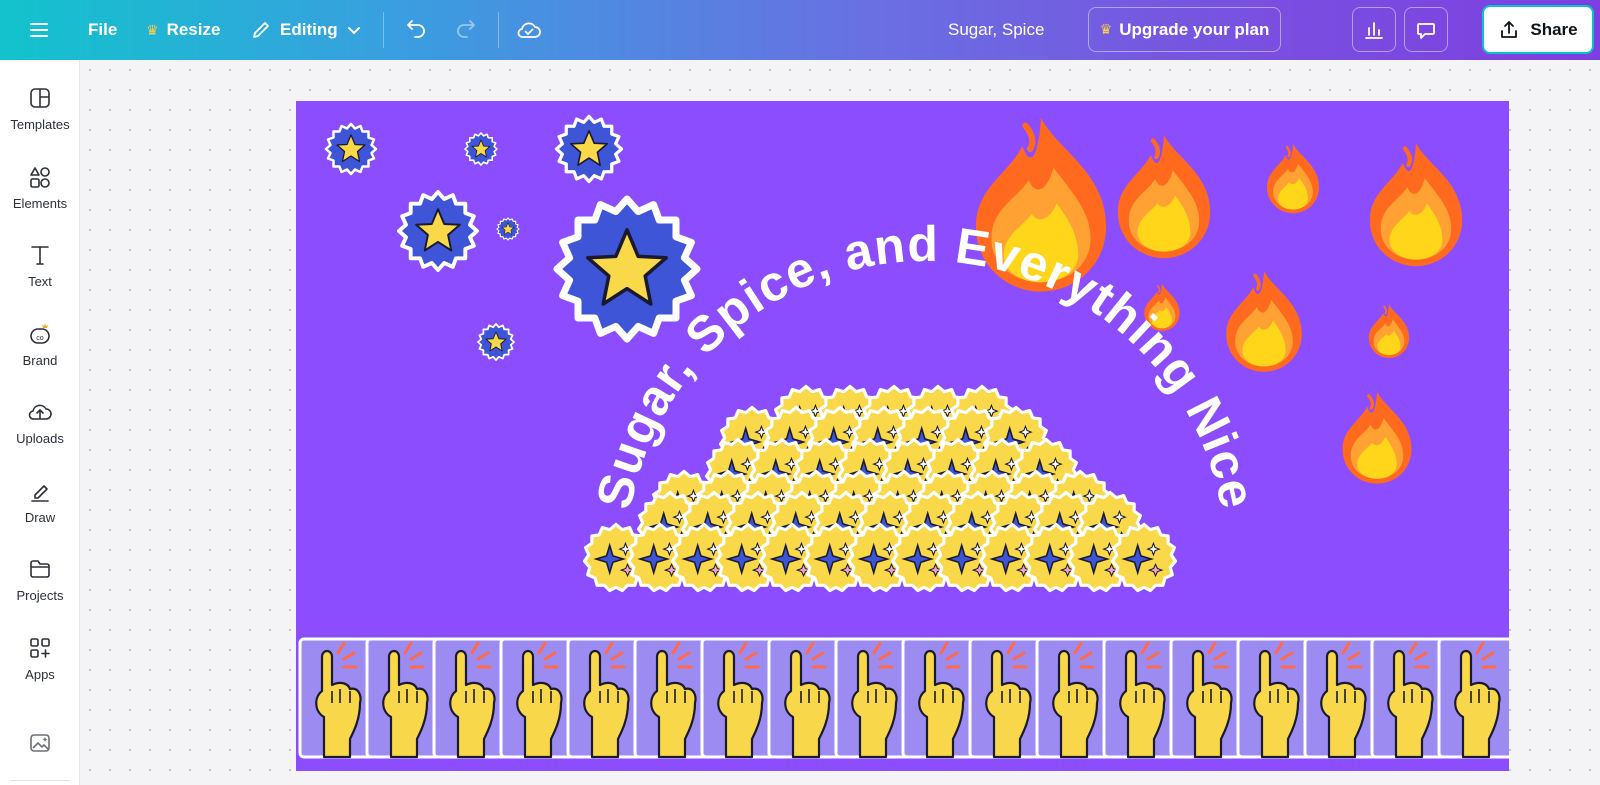  I want to click on bar-chart-icon, so click(1374, 30).